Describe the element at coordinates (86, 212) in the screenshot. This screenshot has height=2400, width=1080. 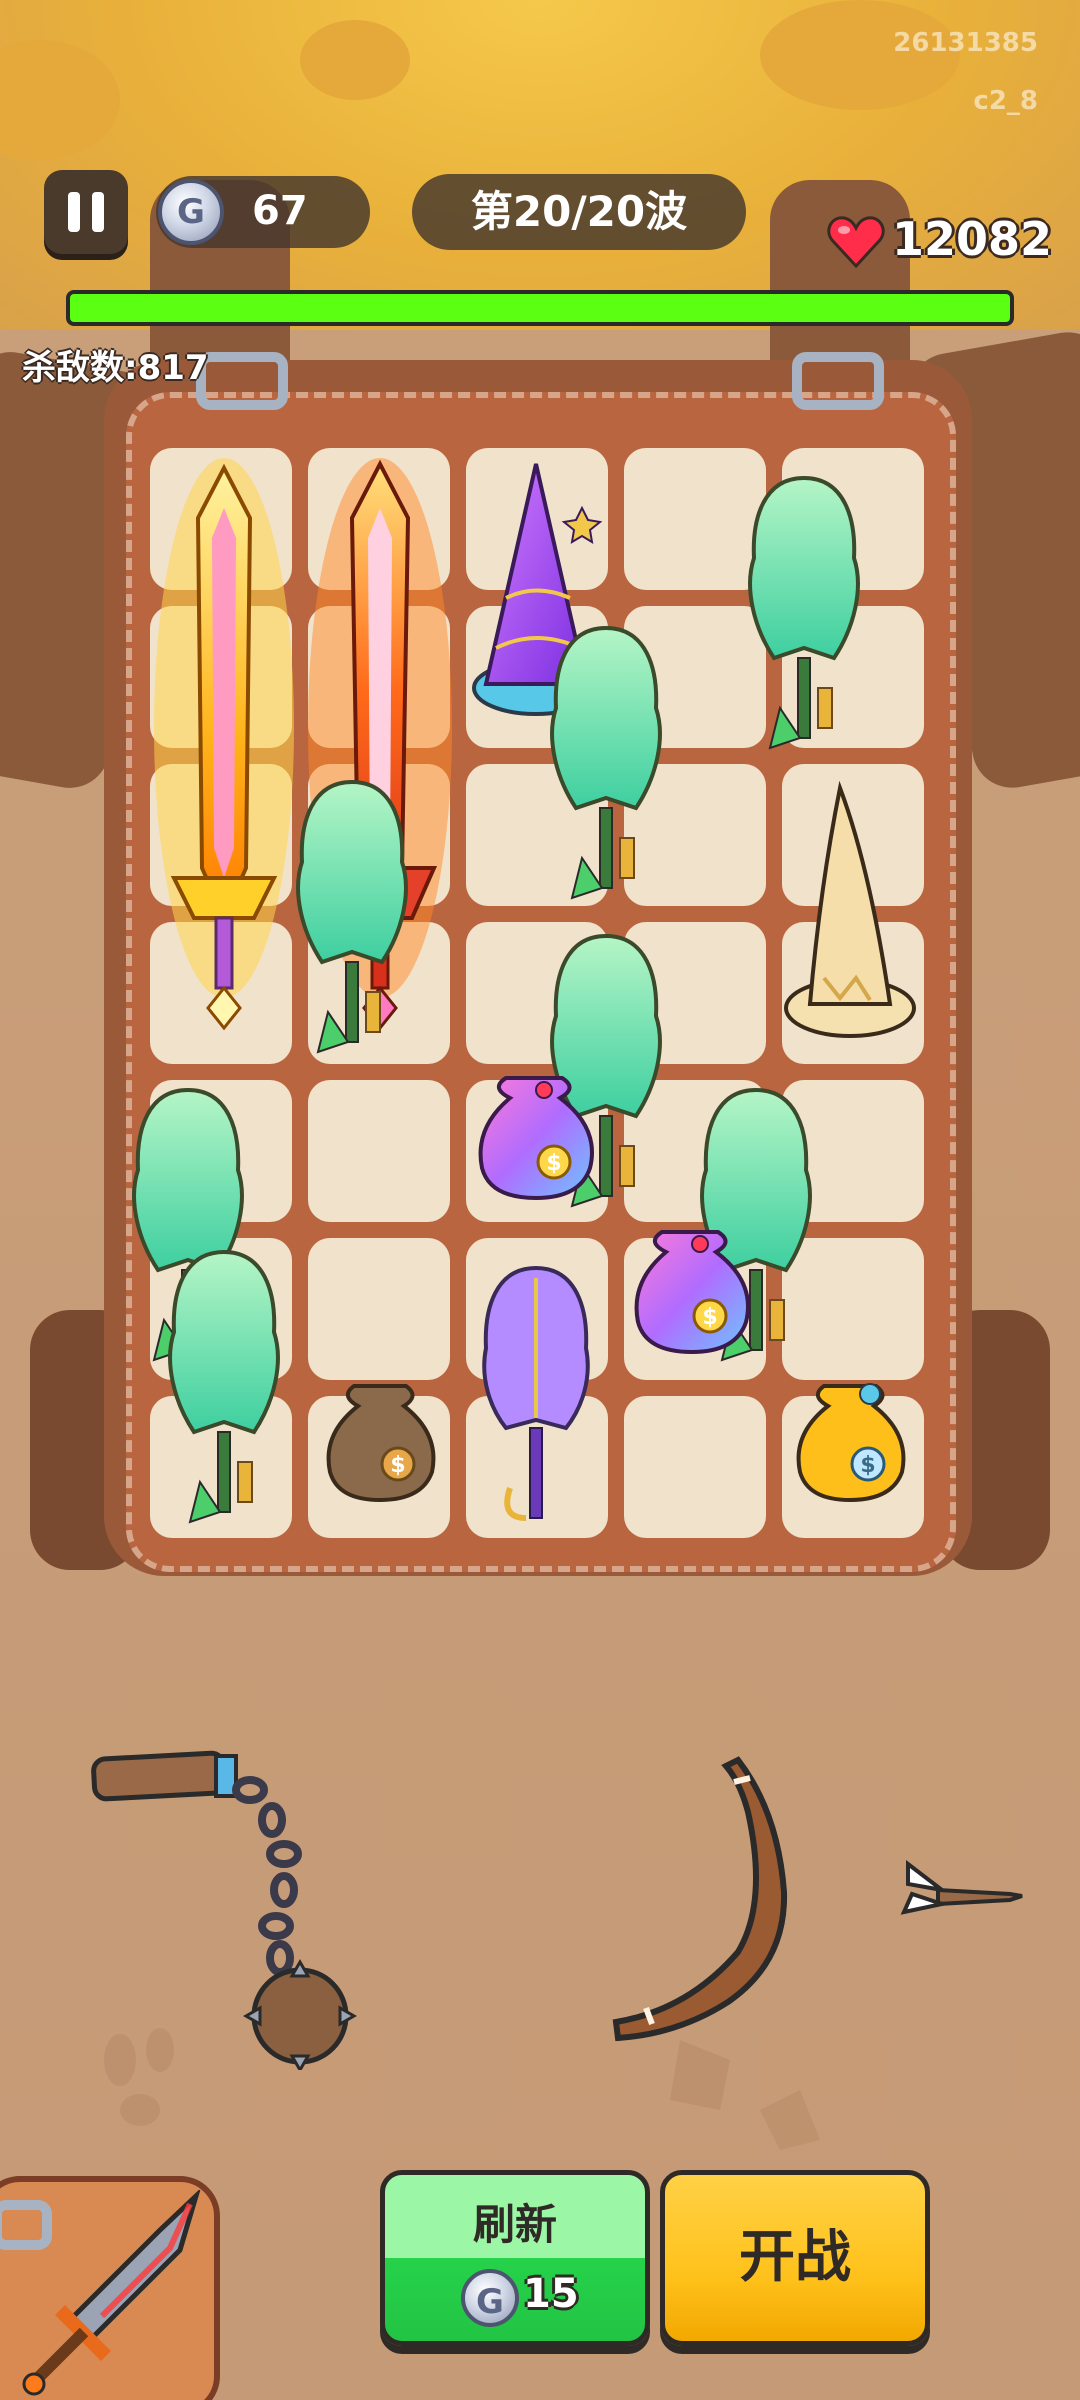
I see `pause-button` at that location.